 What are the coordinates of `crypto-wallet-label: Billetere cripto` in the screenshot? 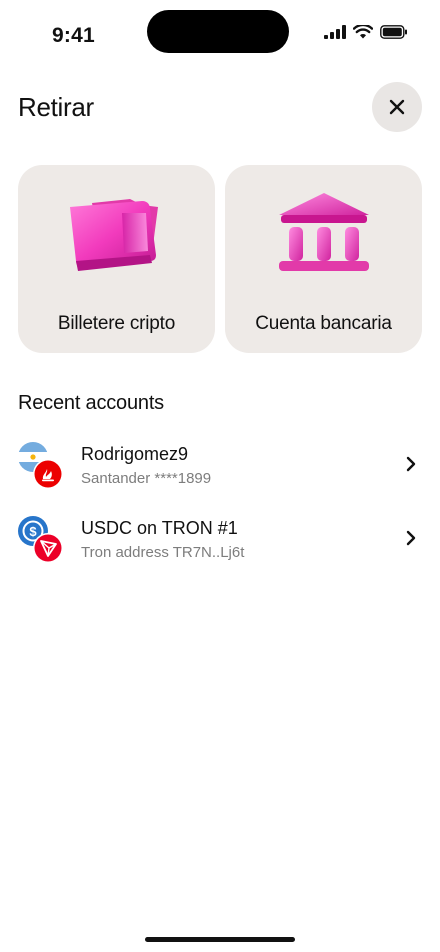 It's located at (116, 323).